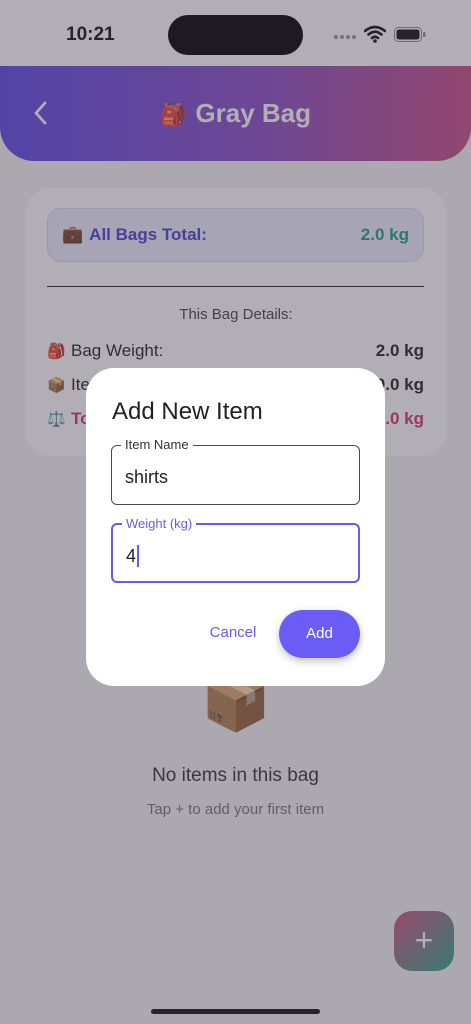 The image size is (471, 1024). What do you see at coordinates (159, 524) in the screenshot?
I see `weight-label: Weight (kg)` at bounding box center [159, 524].